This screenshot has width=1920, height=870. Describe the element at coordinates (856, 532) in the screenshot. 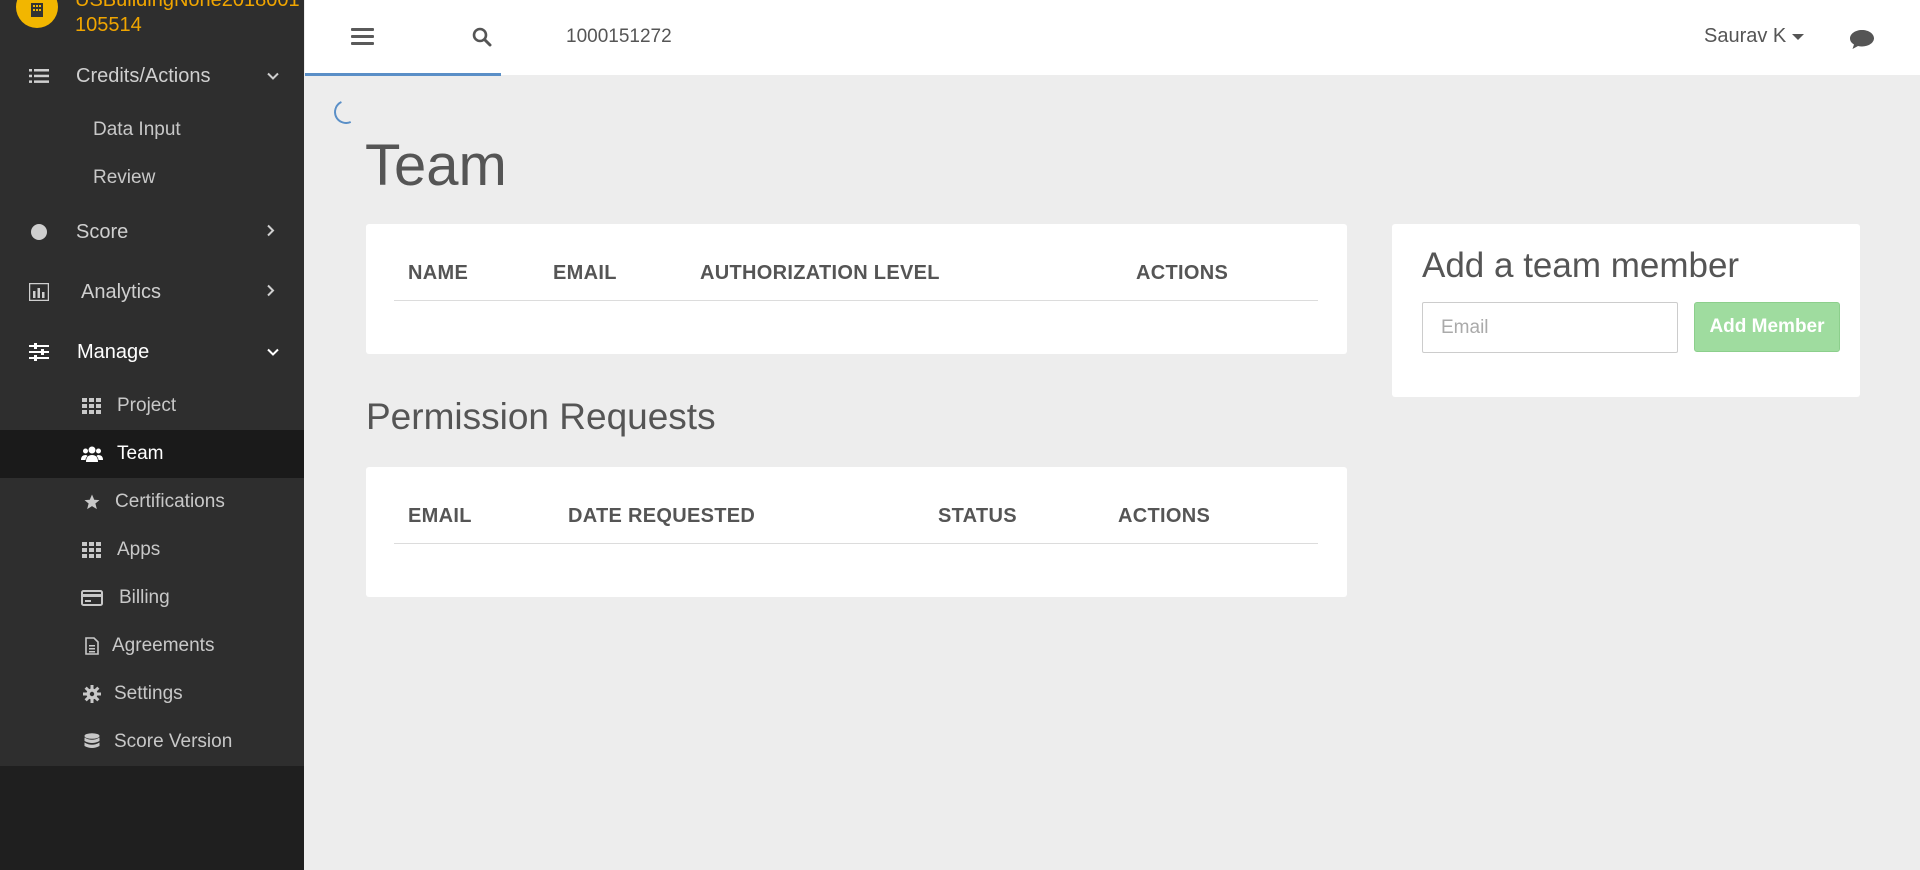

I see `permission-requests-table: EMAIL DATE REQUESTED STATUS ACTIONS` at that location.